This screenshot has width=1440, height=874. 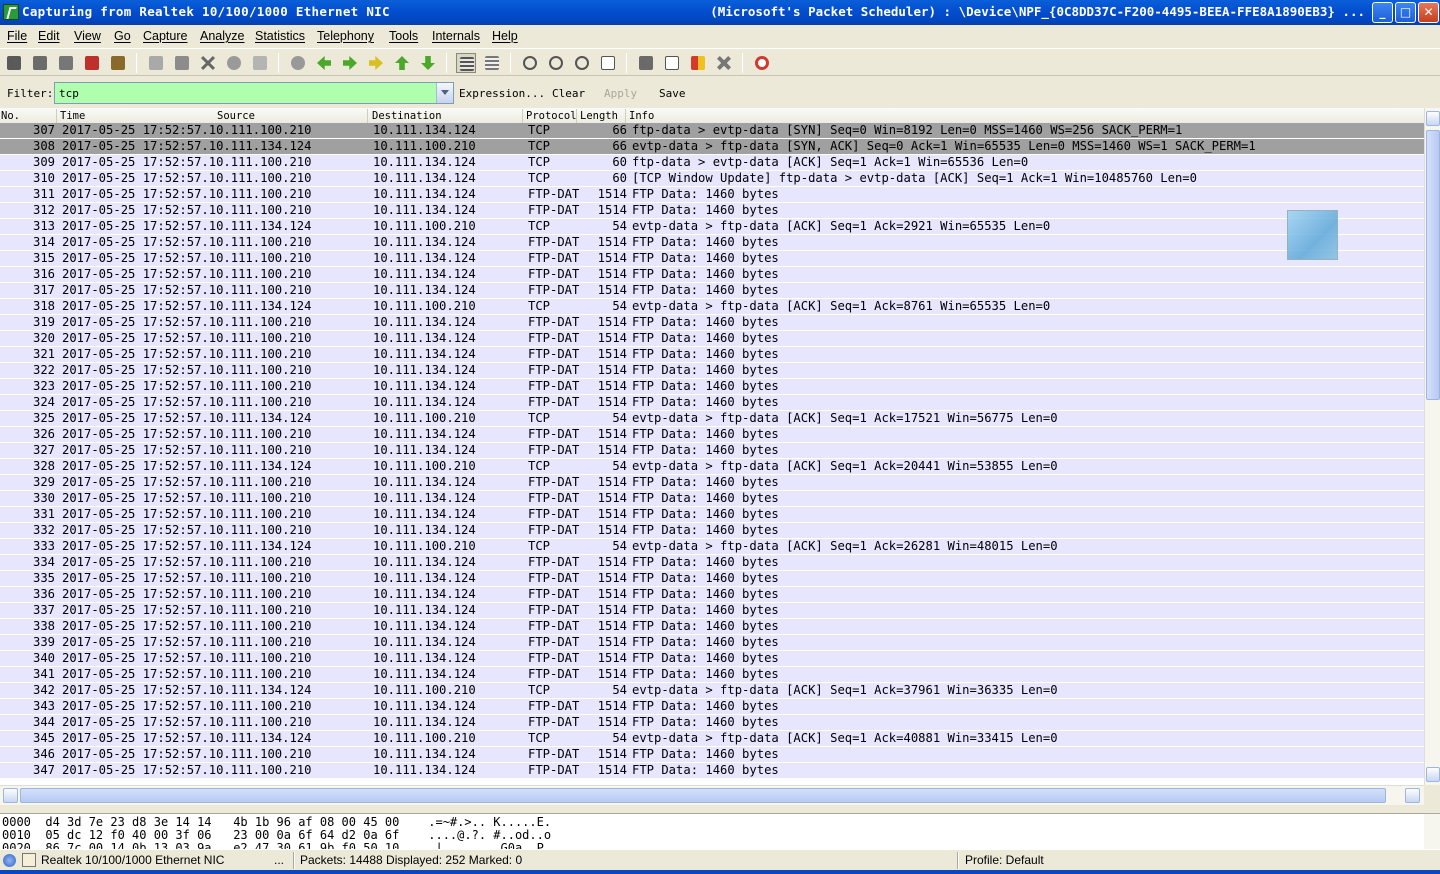 What do you see at coordinates (324, 63) in the screenshot?
I see `go-back-icon` at bounding box center [324, 63].